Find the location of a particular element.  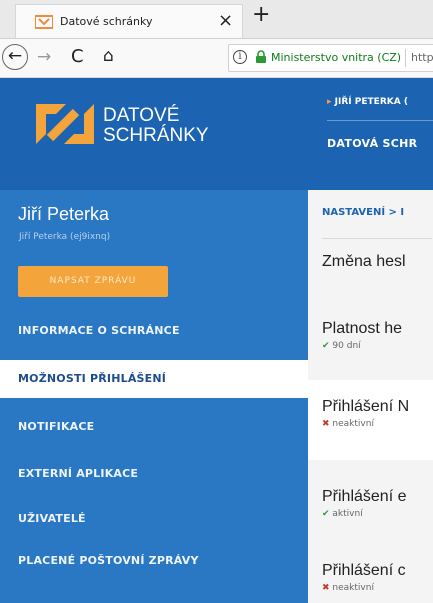

address-divider is located at coordinates (405, 58).